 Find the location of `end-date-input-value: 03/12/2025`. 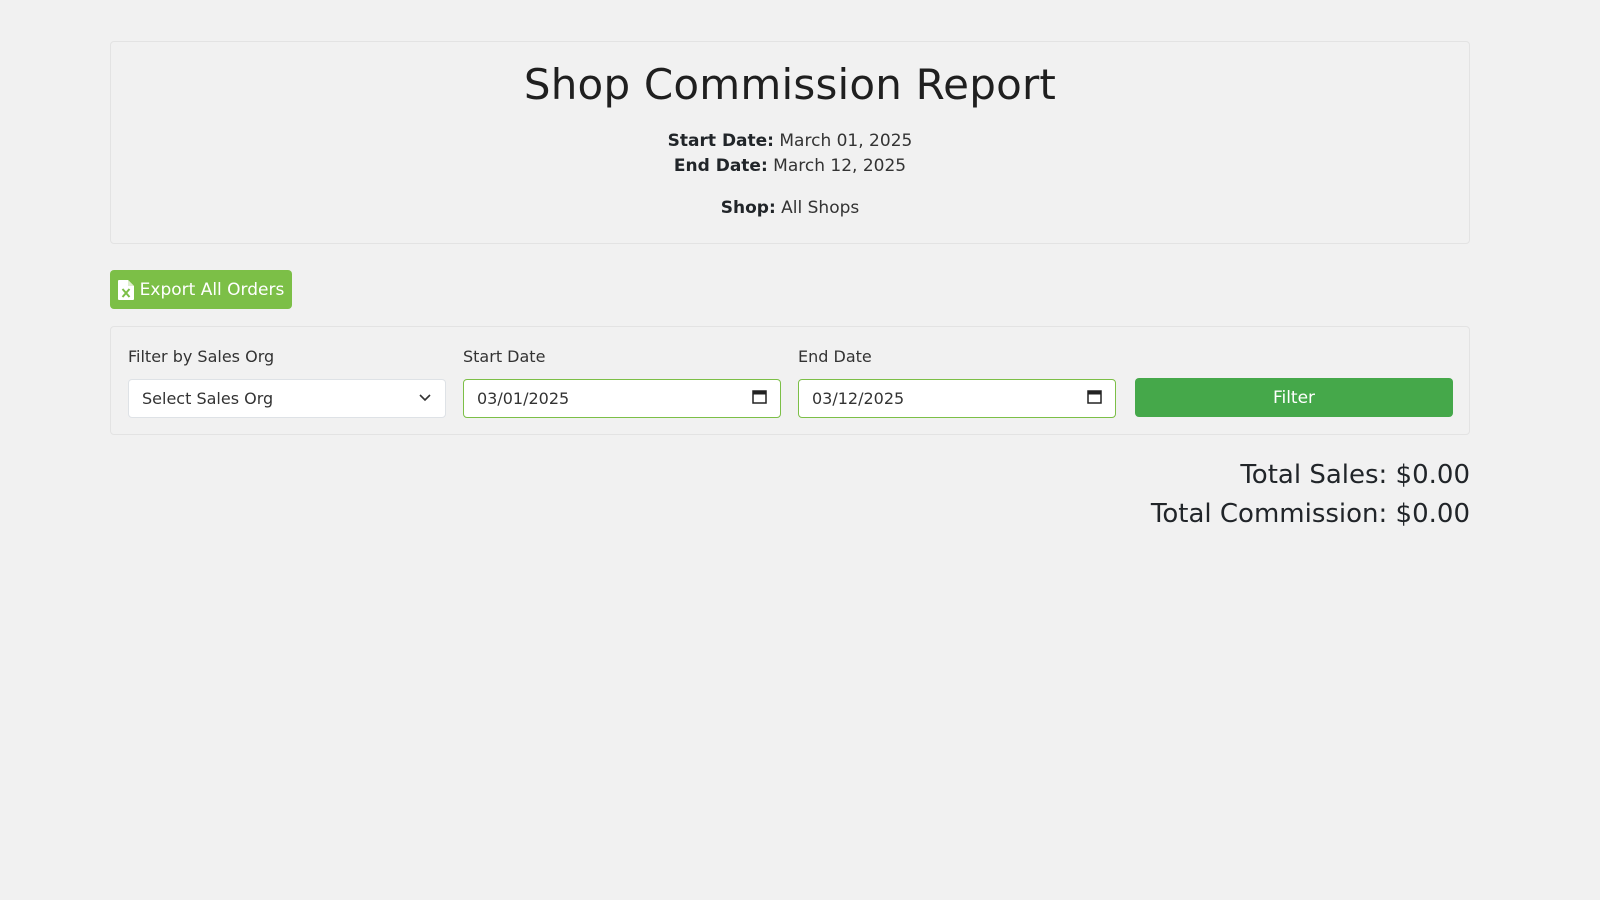

end-date-input-value: 03/12/2025 is located at coordinates (858, 398).